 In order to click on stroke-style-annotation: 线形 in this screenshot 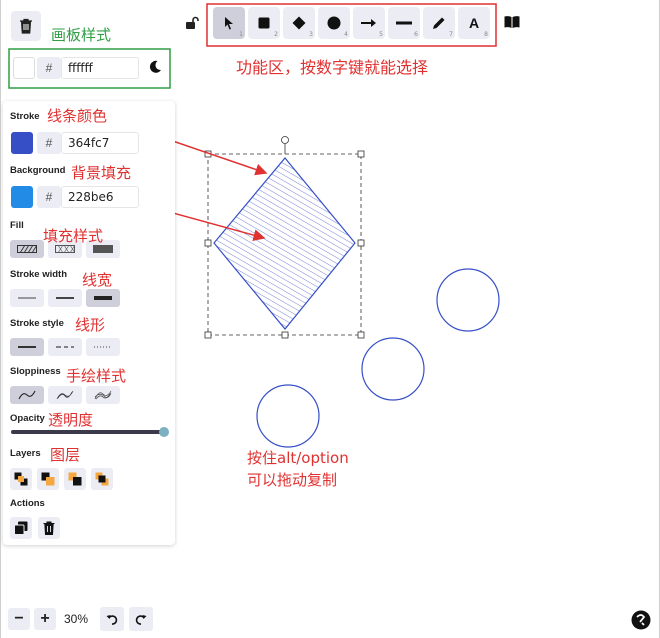, I will do `click(90, 325)`.